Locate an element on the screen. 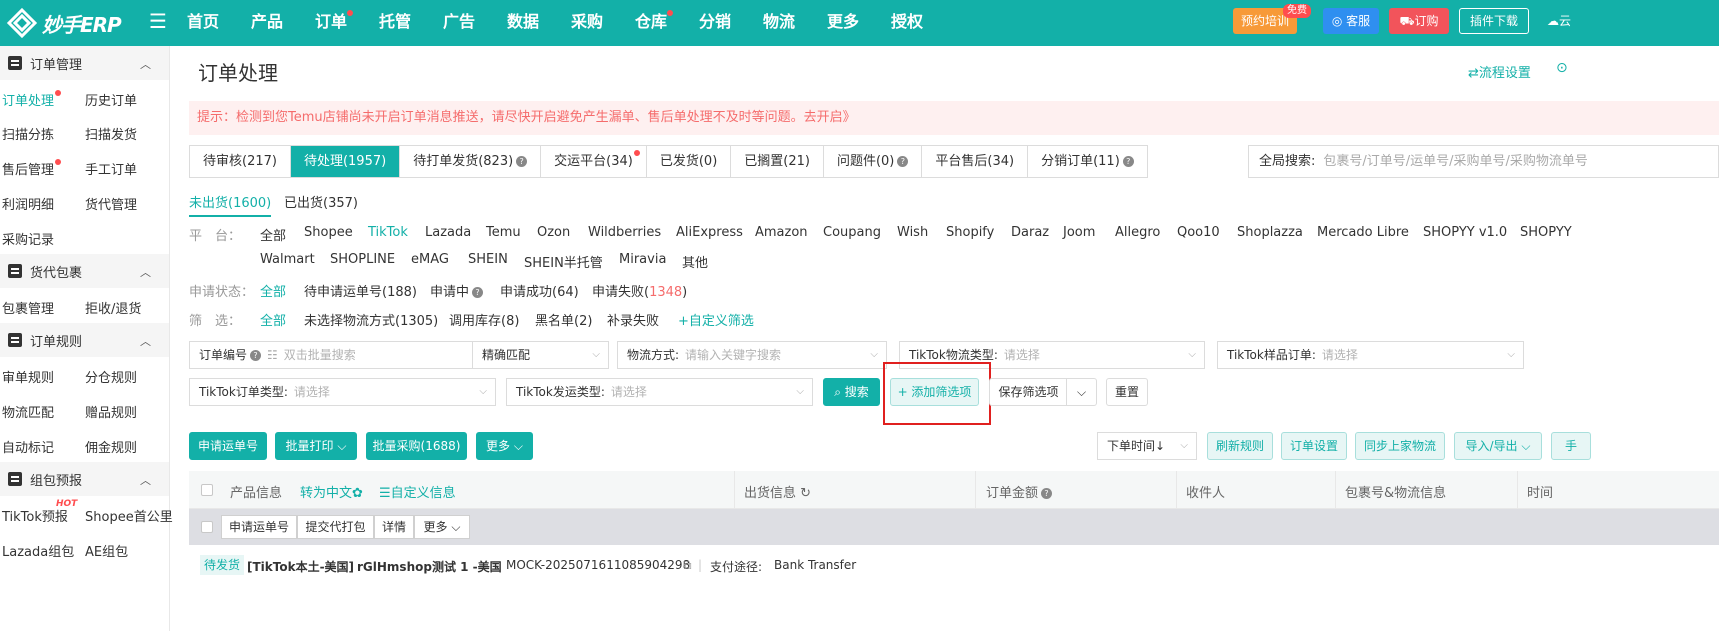 The width and height of the screenshot is (1719, 631). tab-distribution-orders: 分销订单(11)? is located at coordinates (1087, 161).